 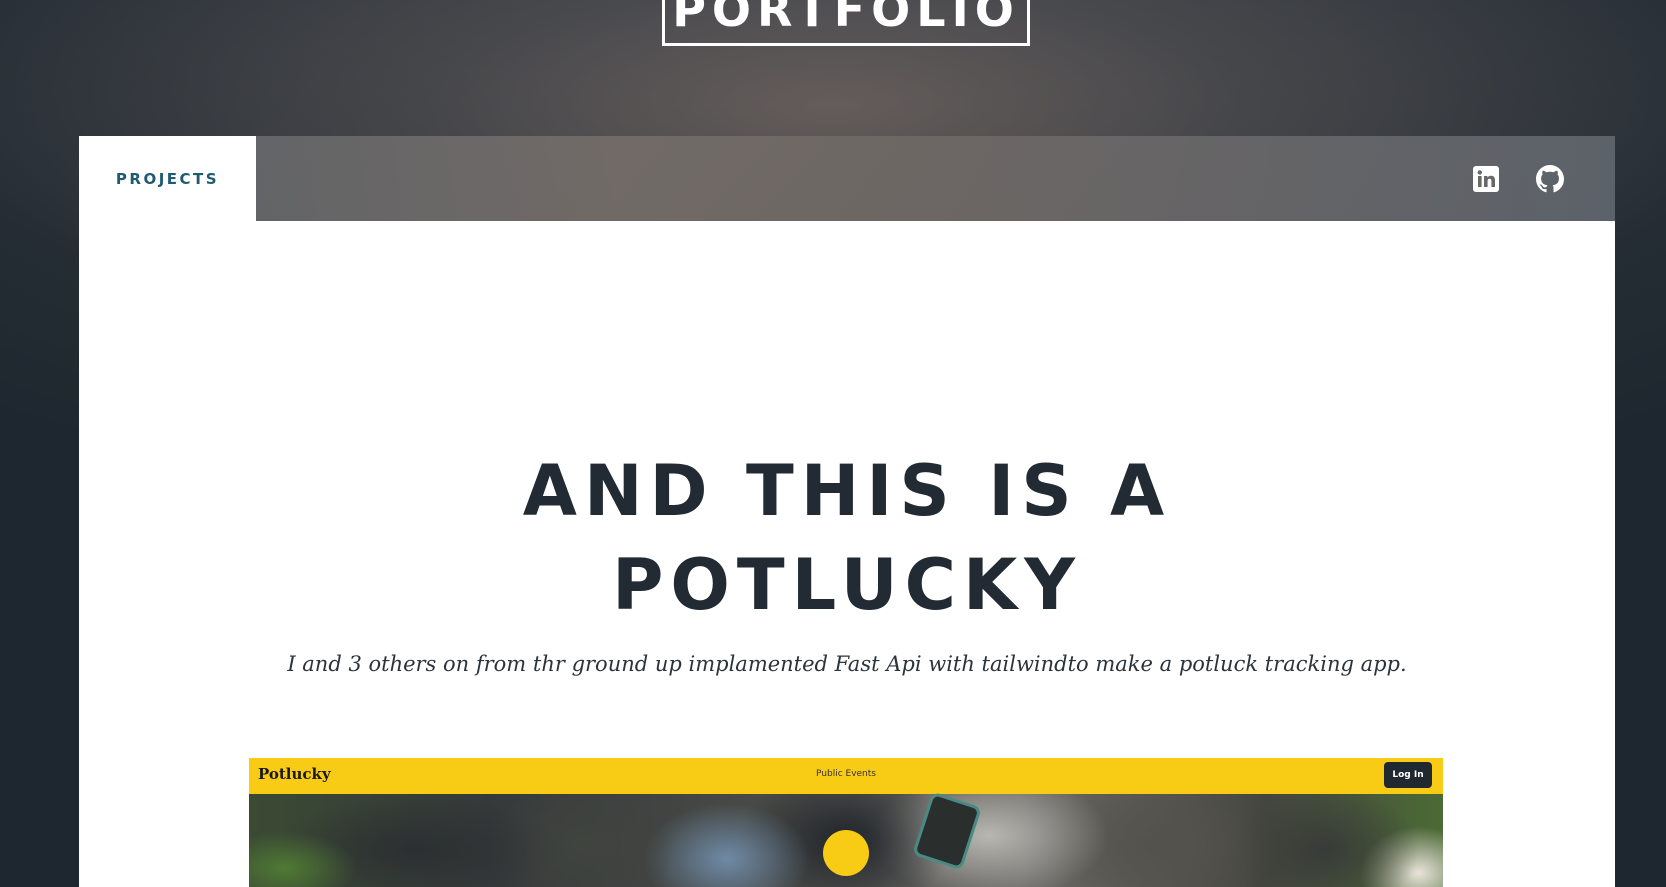 What do you see at coordinates (846, 853) in the screenshot?
I see `preview-smiley-icon` at bounding box center [846, 853].